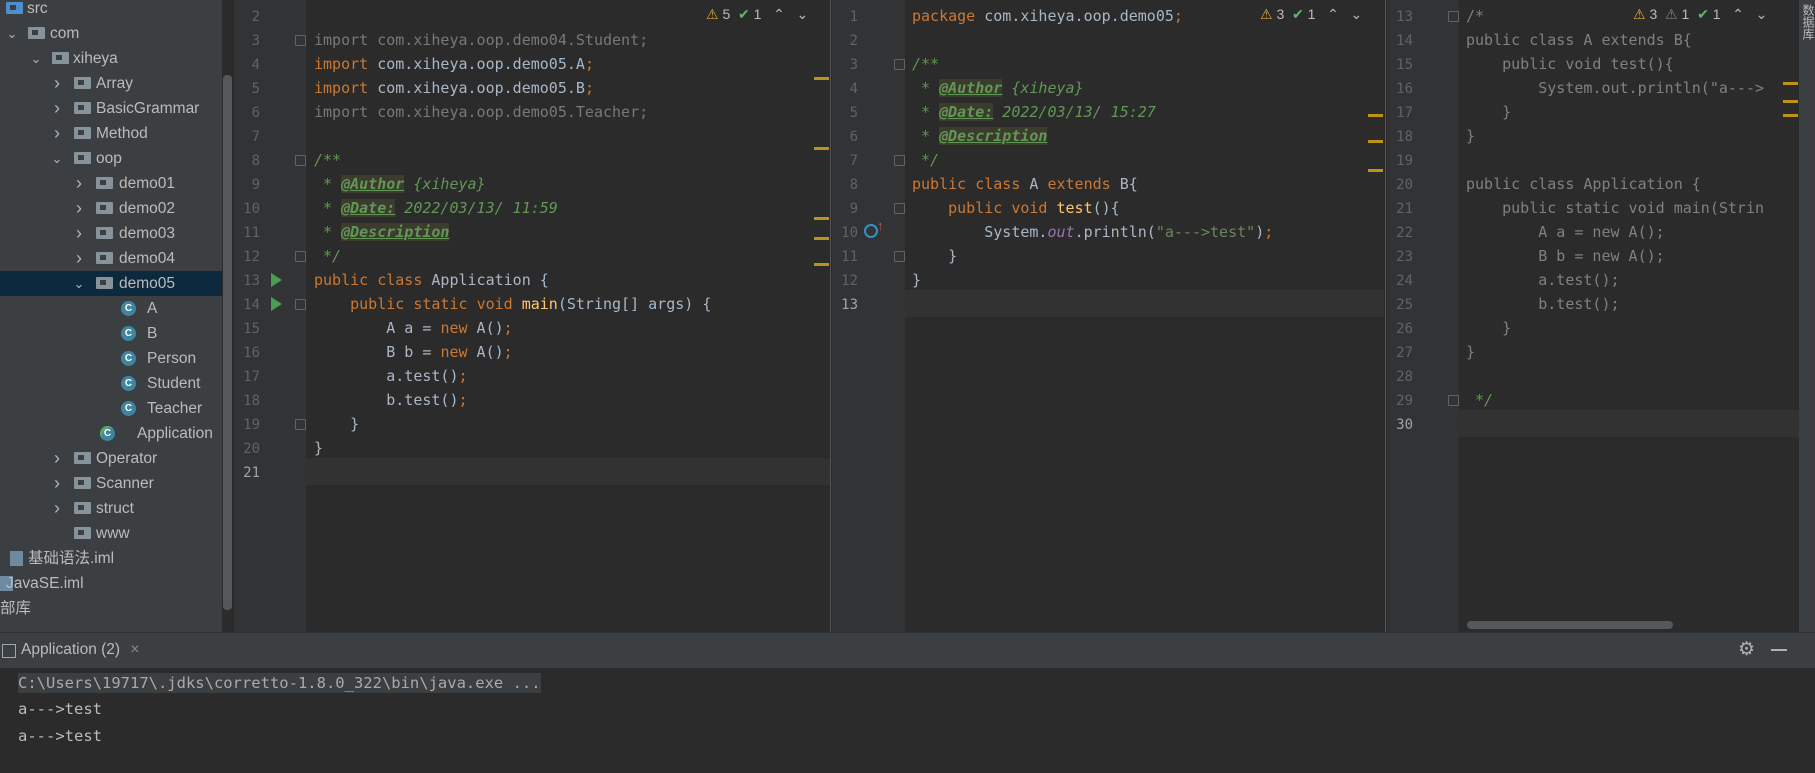 The height and width of the screenshot is (773, 1815). I want to click on tree-item-teacher: C Teacher, so click(111, 408).